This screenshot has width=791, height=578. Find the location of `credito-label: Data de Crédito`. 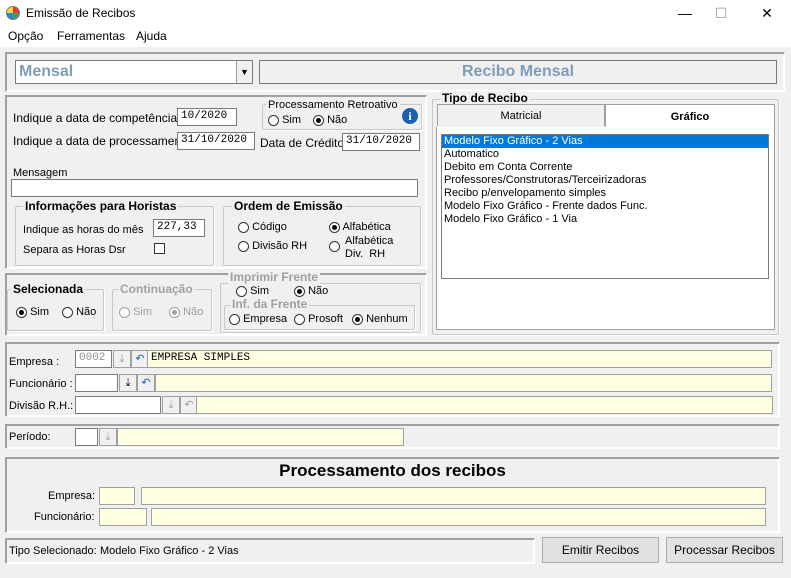

credito-label: Data de Crédito is located at coordinates (302, 143).